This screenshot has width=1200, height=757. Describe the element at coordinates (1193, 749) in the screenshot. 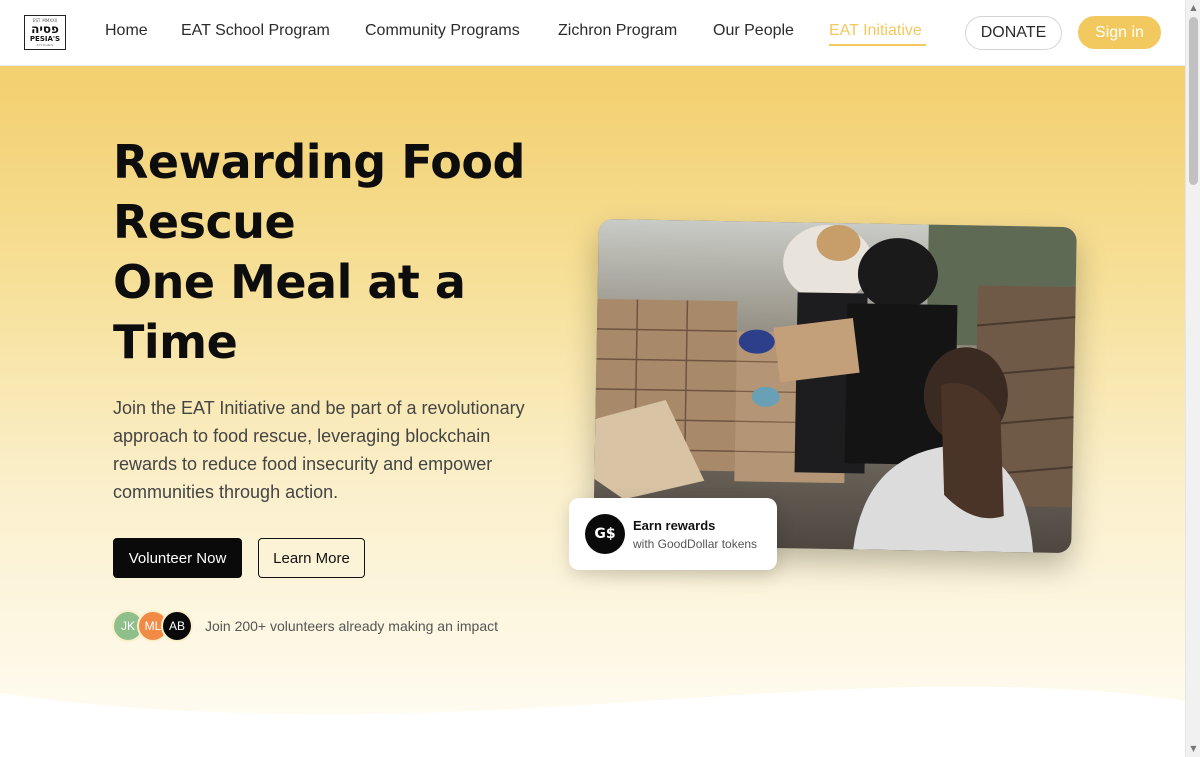

I see `scroll-down-arrow-icon: ▼` at that location.